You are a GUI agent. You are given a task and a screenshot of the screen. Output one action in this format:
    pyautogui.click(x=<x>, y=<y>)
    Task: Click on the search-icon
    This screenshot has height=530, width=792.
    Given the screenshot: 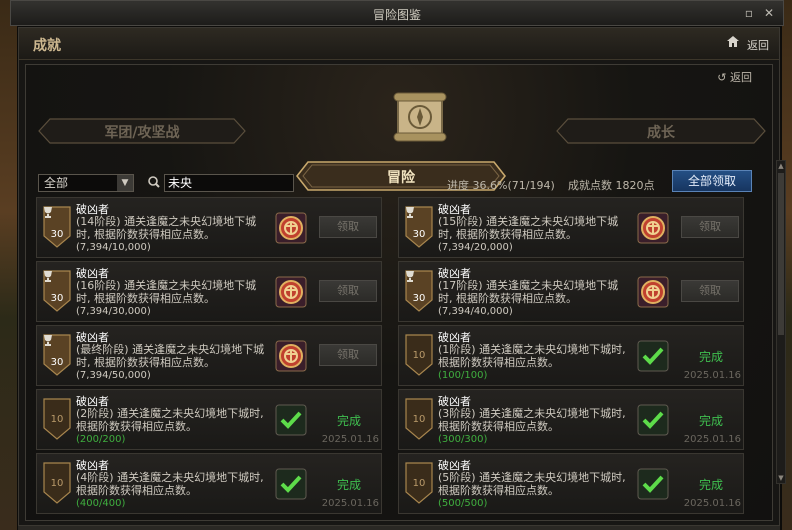 What is the action you would take?
    pyautogui.click(x=154, y=182)
    